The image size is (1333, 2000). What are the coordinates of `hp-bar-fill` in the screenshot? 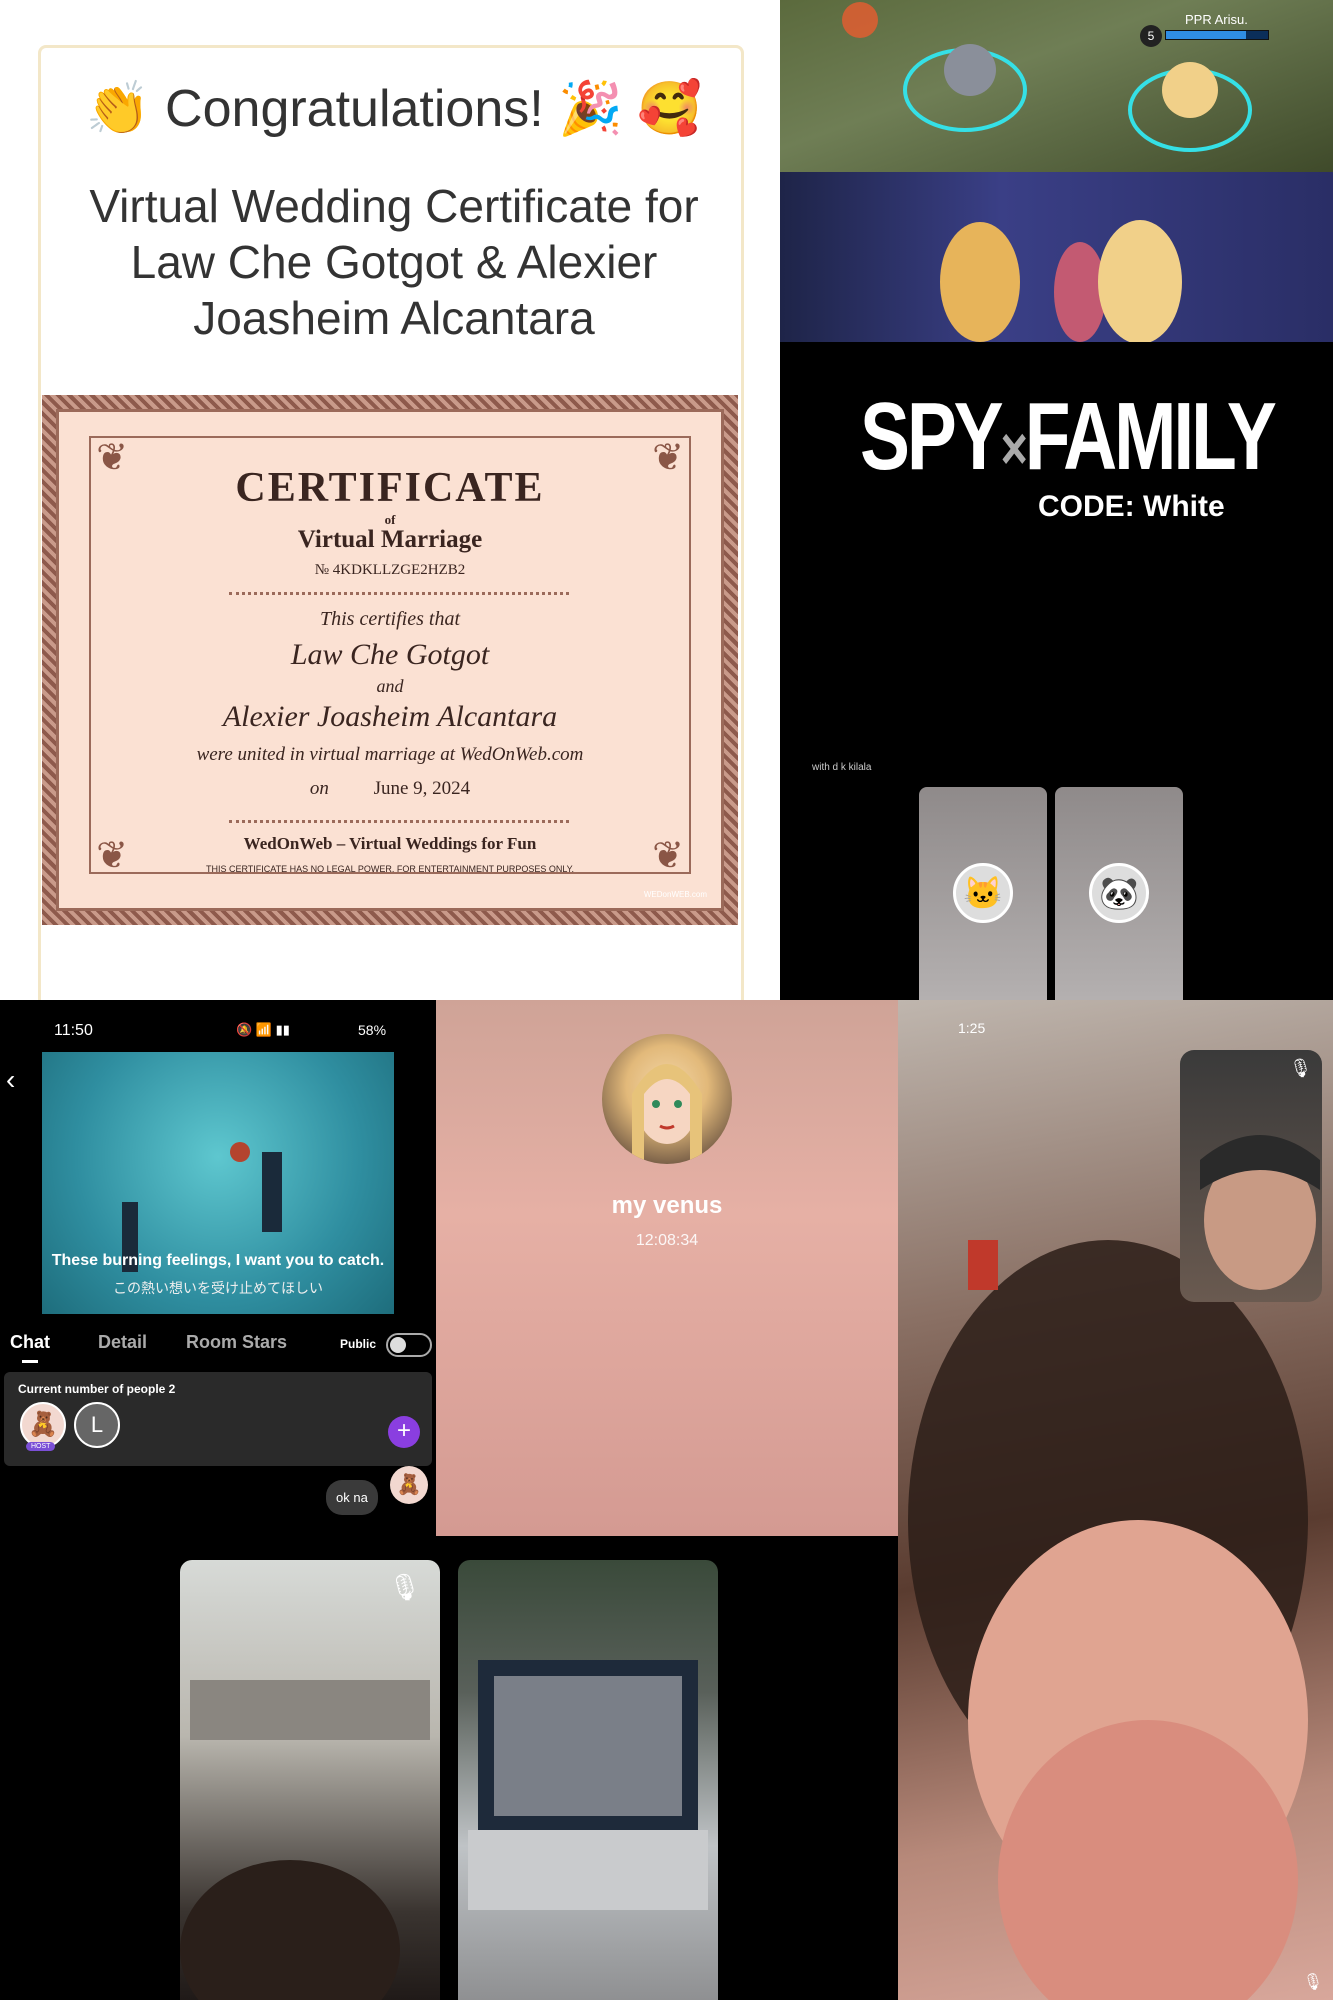 It's located at (1206, 35).